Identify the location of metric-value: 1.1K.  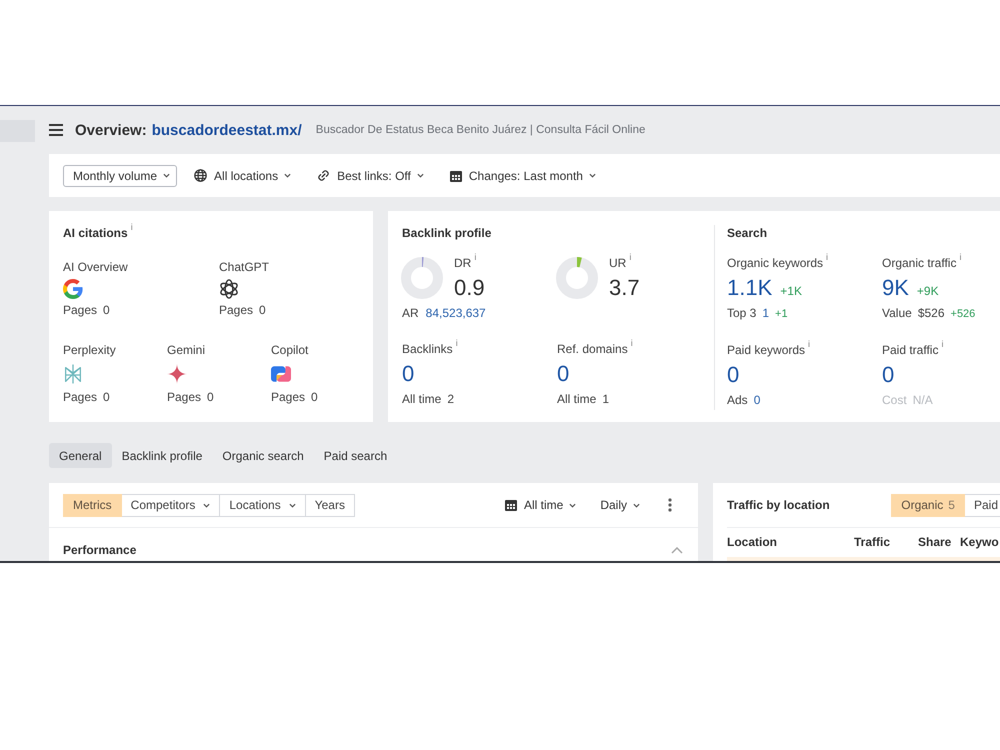
(749, 288).